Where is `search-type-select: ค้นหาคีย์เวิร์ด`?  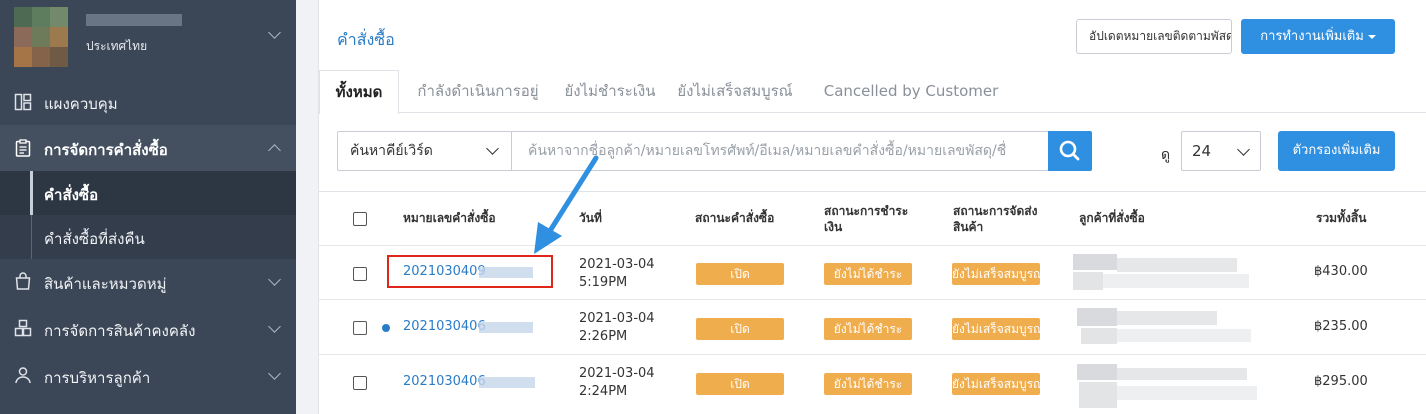
search-type-select: ค้นหาคีย์เวิร์ด is located at coordinates (424, 151).